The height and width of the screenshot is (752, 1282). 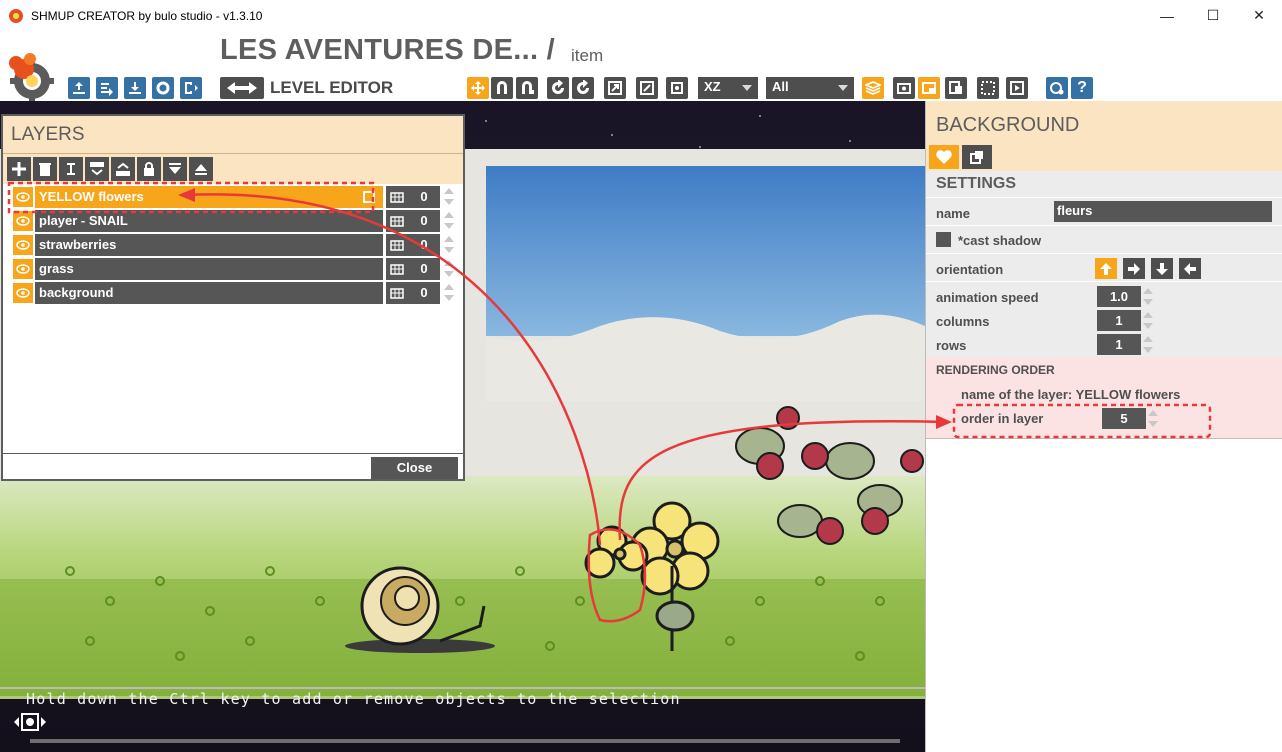 What do you see at coordinates (79, 88) in the screenshot?
I see `upload-icon` at bounding box center [79, 88].